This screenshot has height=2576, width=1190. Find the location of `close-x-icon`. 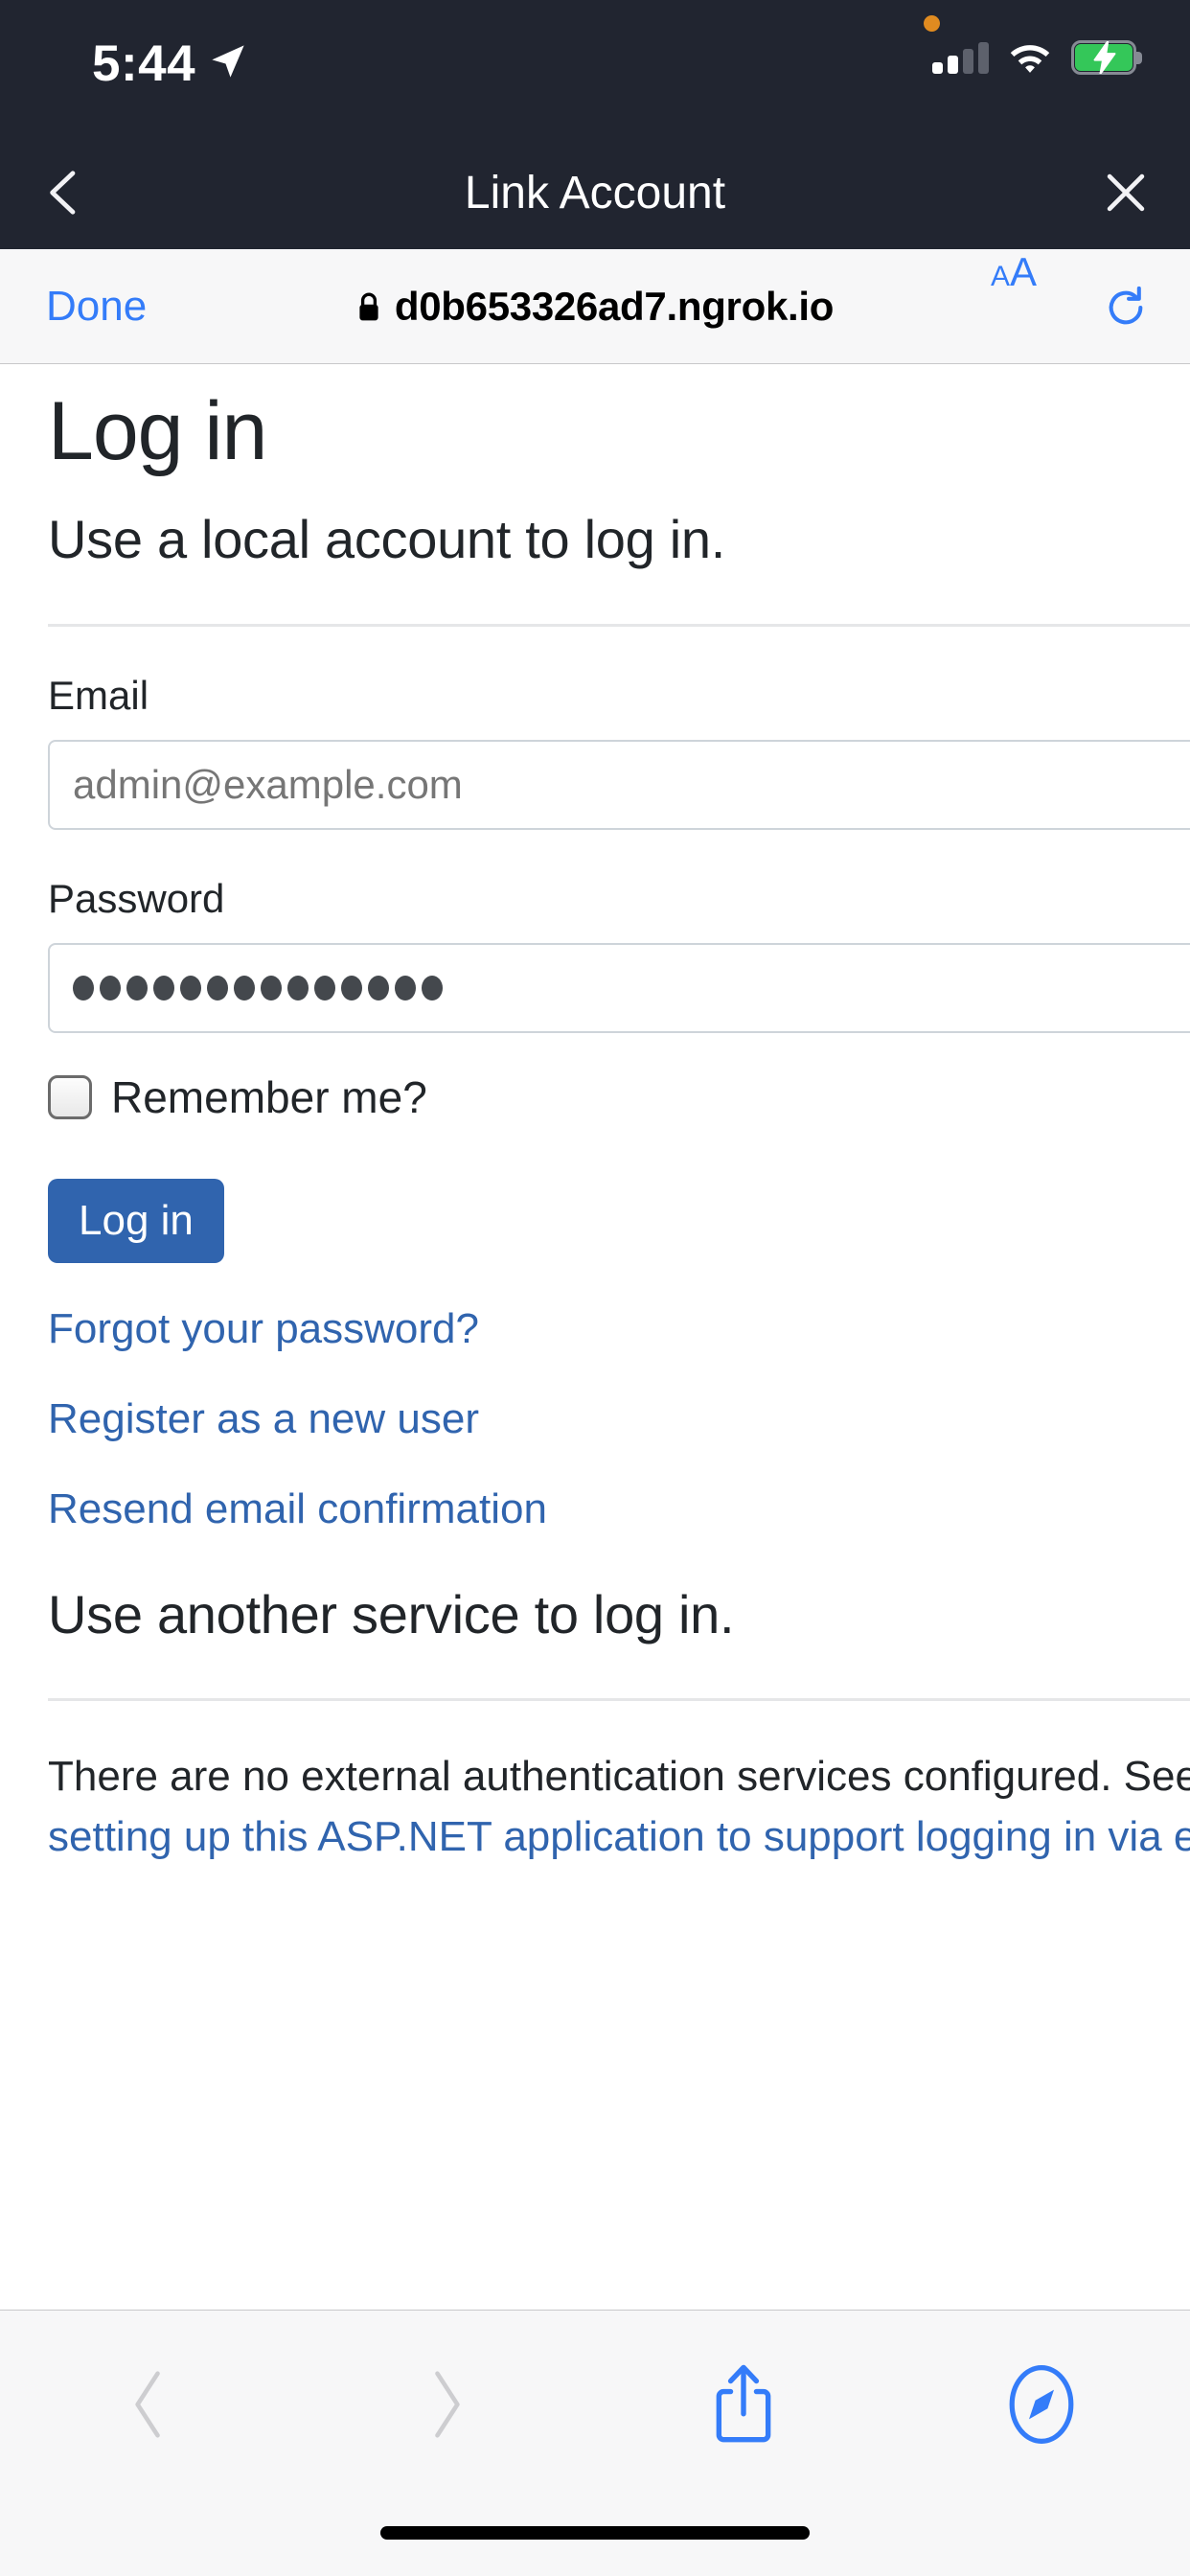

close-x-icon is located at coordinates (1126, 193).